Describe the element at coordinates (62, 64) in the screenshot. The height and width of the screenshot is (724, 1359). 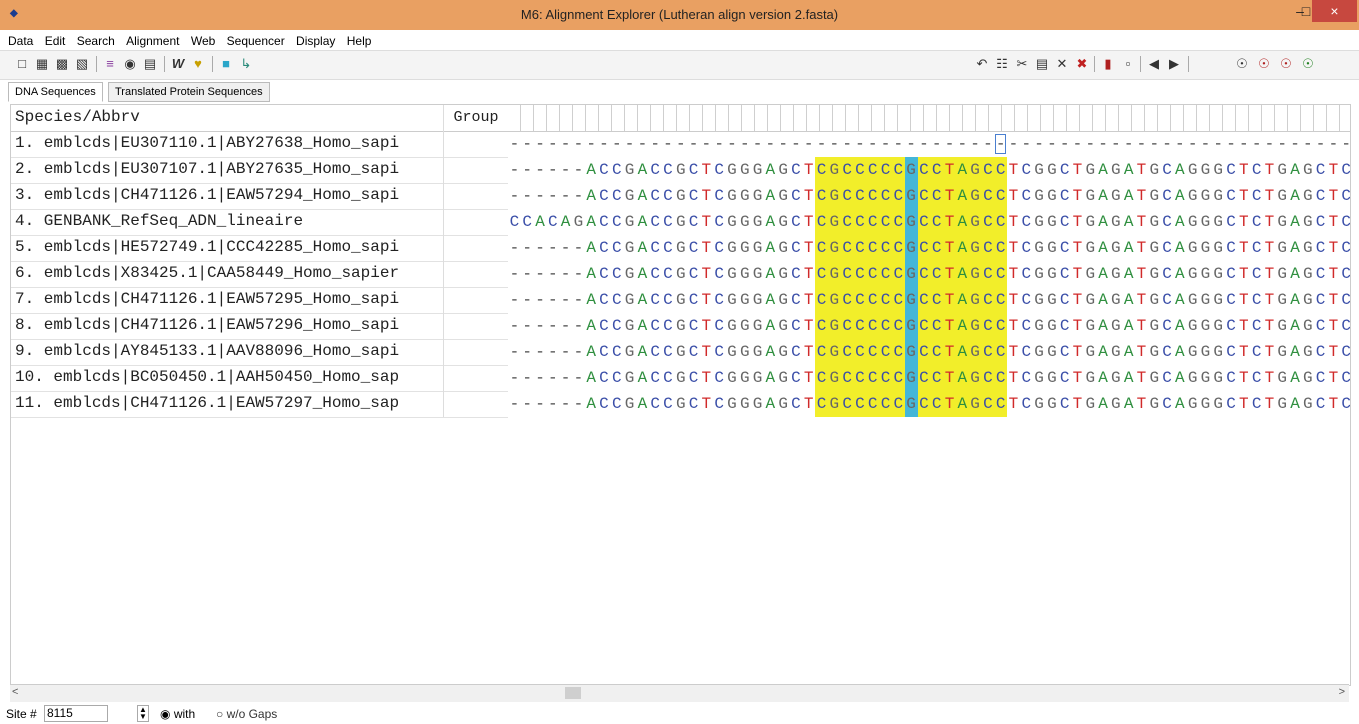
I see `save-icon: ▩` at that location.